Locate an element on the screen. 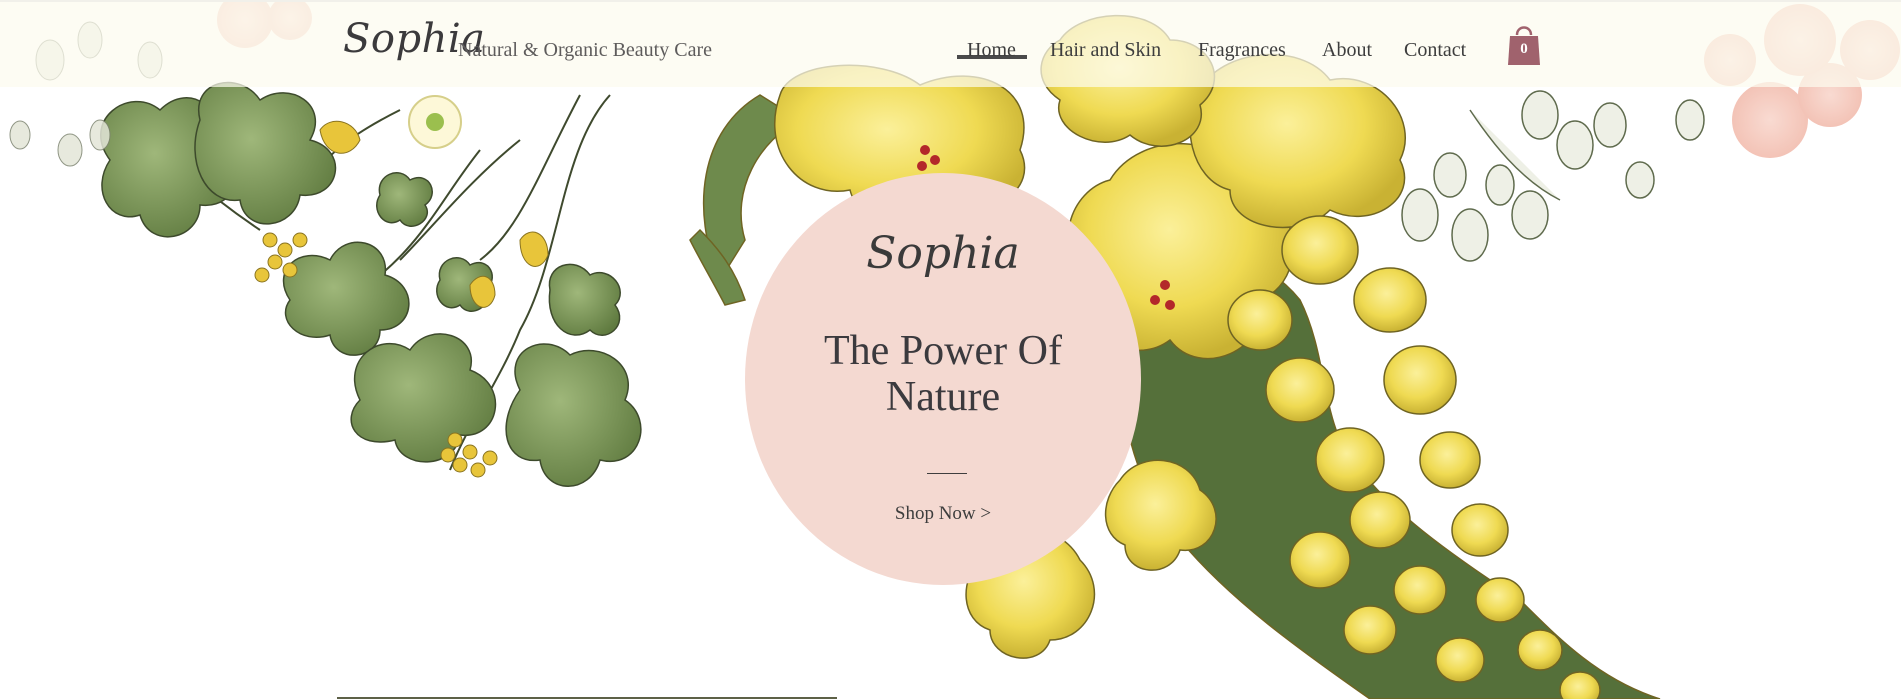  cart-count: 0 is located at coordinates (1524, 49).